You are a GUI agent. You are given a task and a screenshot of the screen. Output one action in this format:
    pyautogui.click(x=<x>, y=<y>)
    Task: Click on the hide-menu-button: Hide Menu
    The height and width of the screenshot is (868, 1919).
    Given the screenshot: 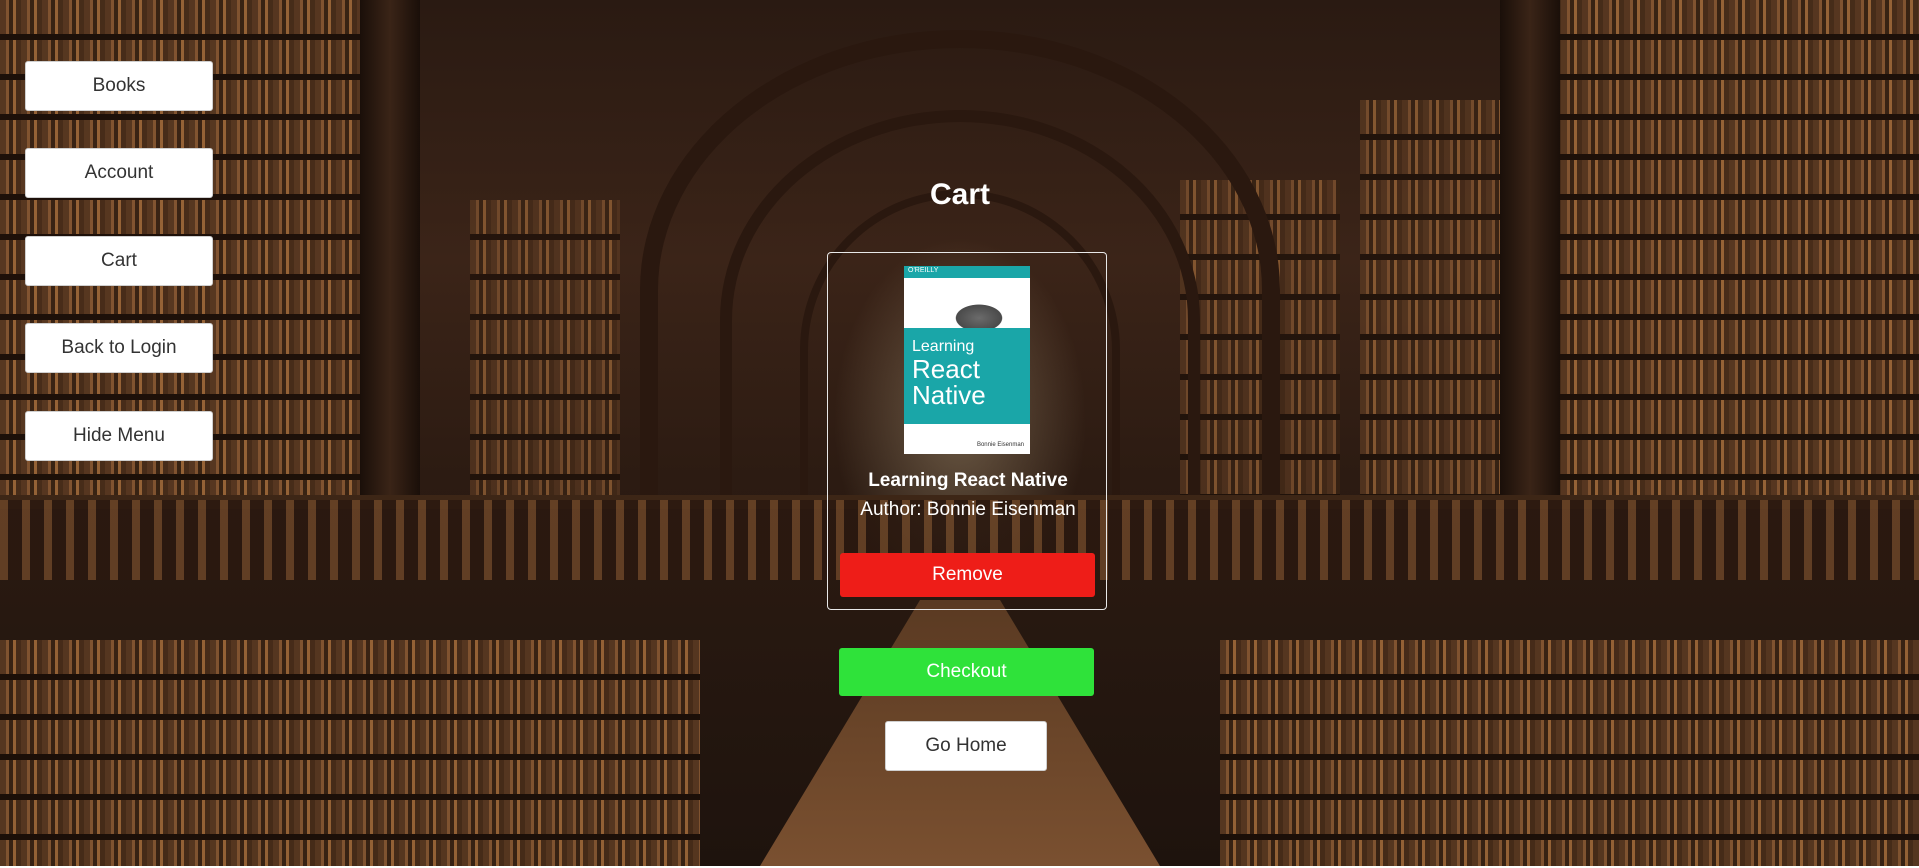 What is the action you would take?
    pyautogui.click(x=119, y=436)
    